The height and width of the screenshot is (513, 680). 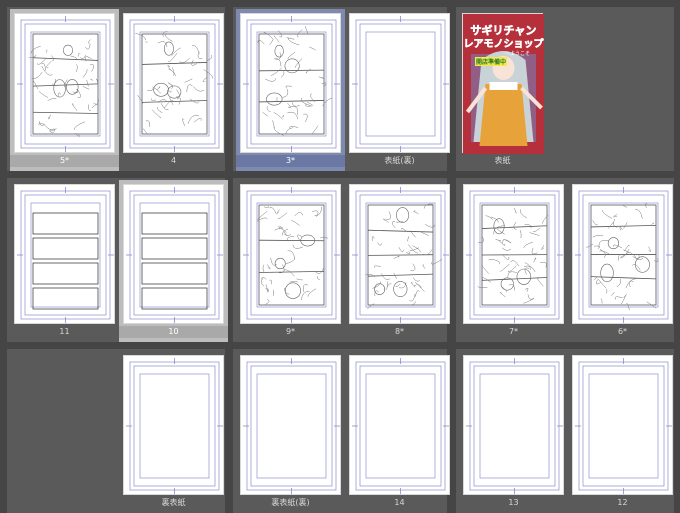 I want to click on cover-title-line2: レアモノショップ, so click(x=504, y=43).